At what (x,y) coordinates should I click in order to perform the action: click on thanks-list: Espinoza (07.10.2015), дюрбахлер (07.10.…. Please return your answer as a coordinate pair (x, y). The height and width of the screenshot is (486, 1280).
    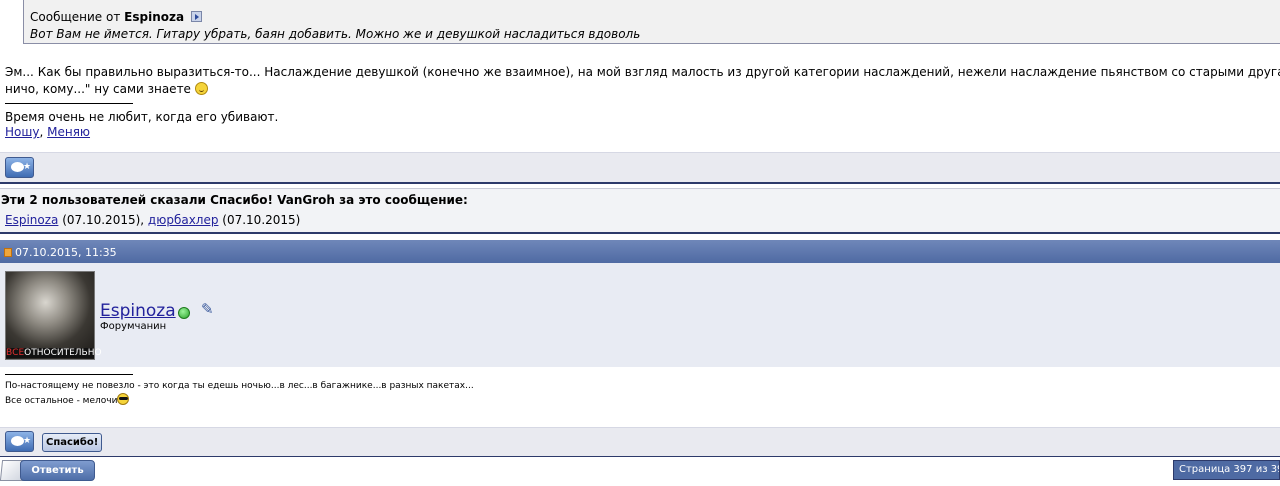
    Looking at the image, I should click on (640, 220).